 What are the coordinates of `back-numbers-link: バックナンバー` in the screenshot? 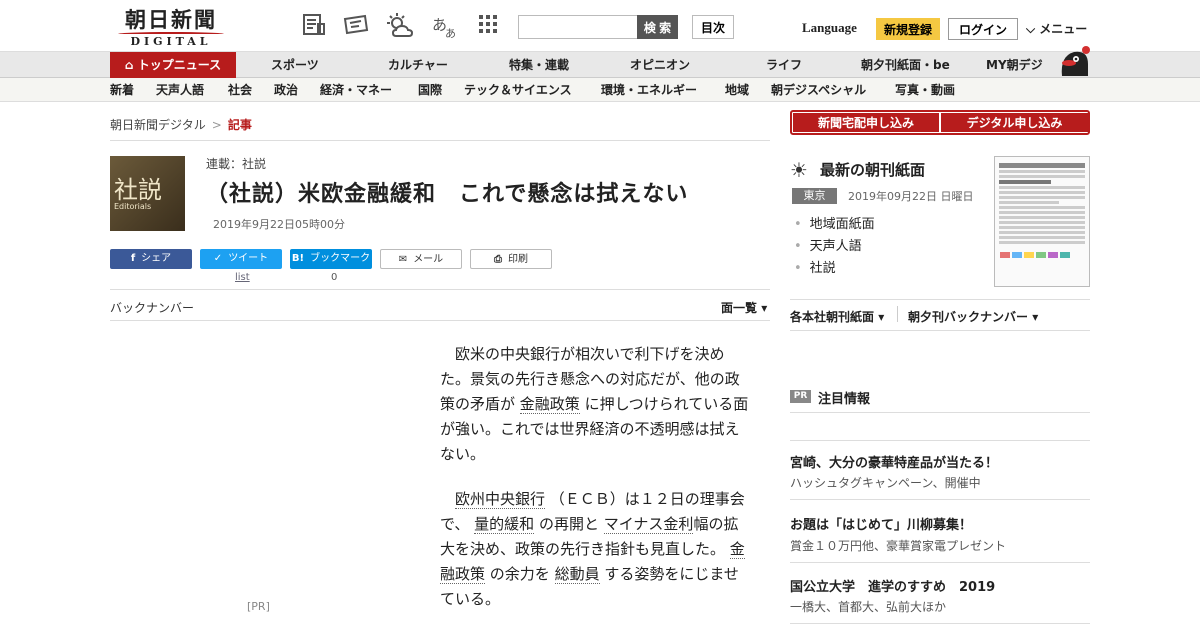 It's located at (152, 307).